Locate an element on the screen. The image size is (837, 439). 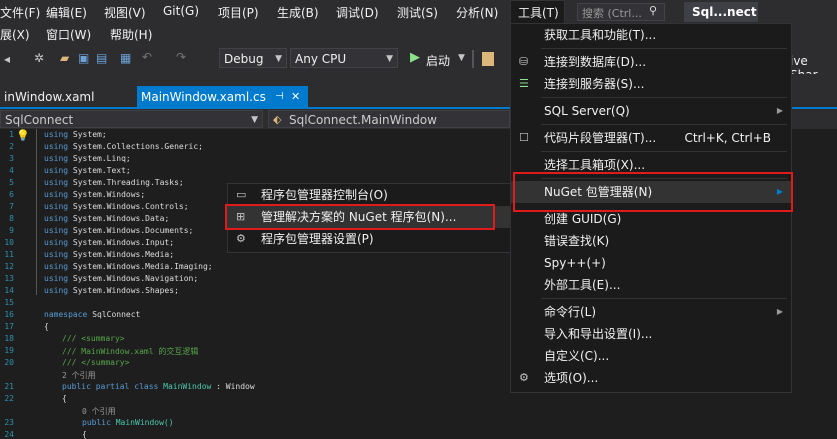
menu-item-command-line: 命令行(L) ▶ is located at coordinates (651, 312).